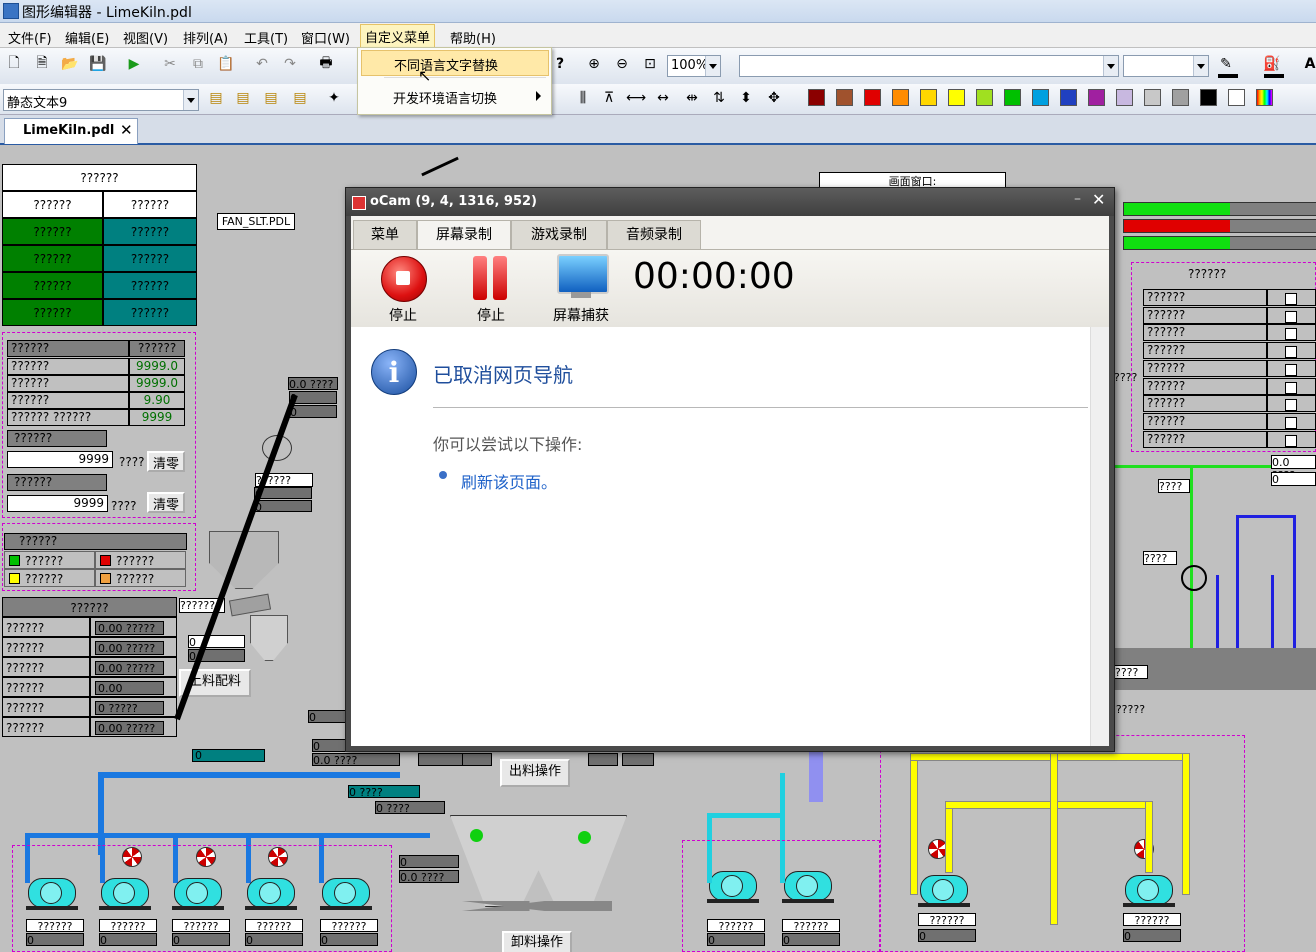  What do you see at coordinates (170, 64) in the screenshot?
I see `cut-icon: ✂` at bounding box center [170, 64].